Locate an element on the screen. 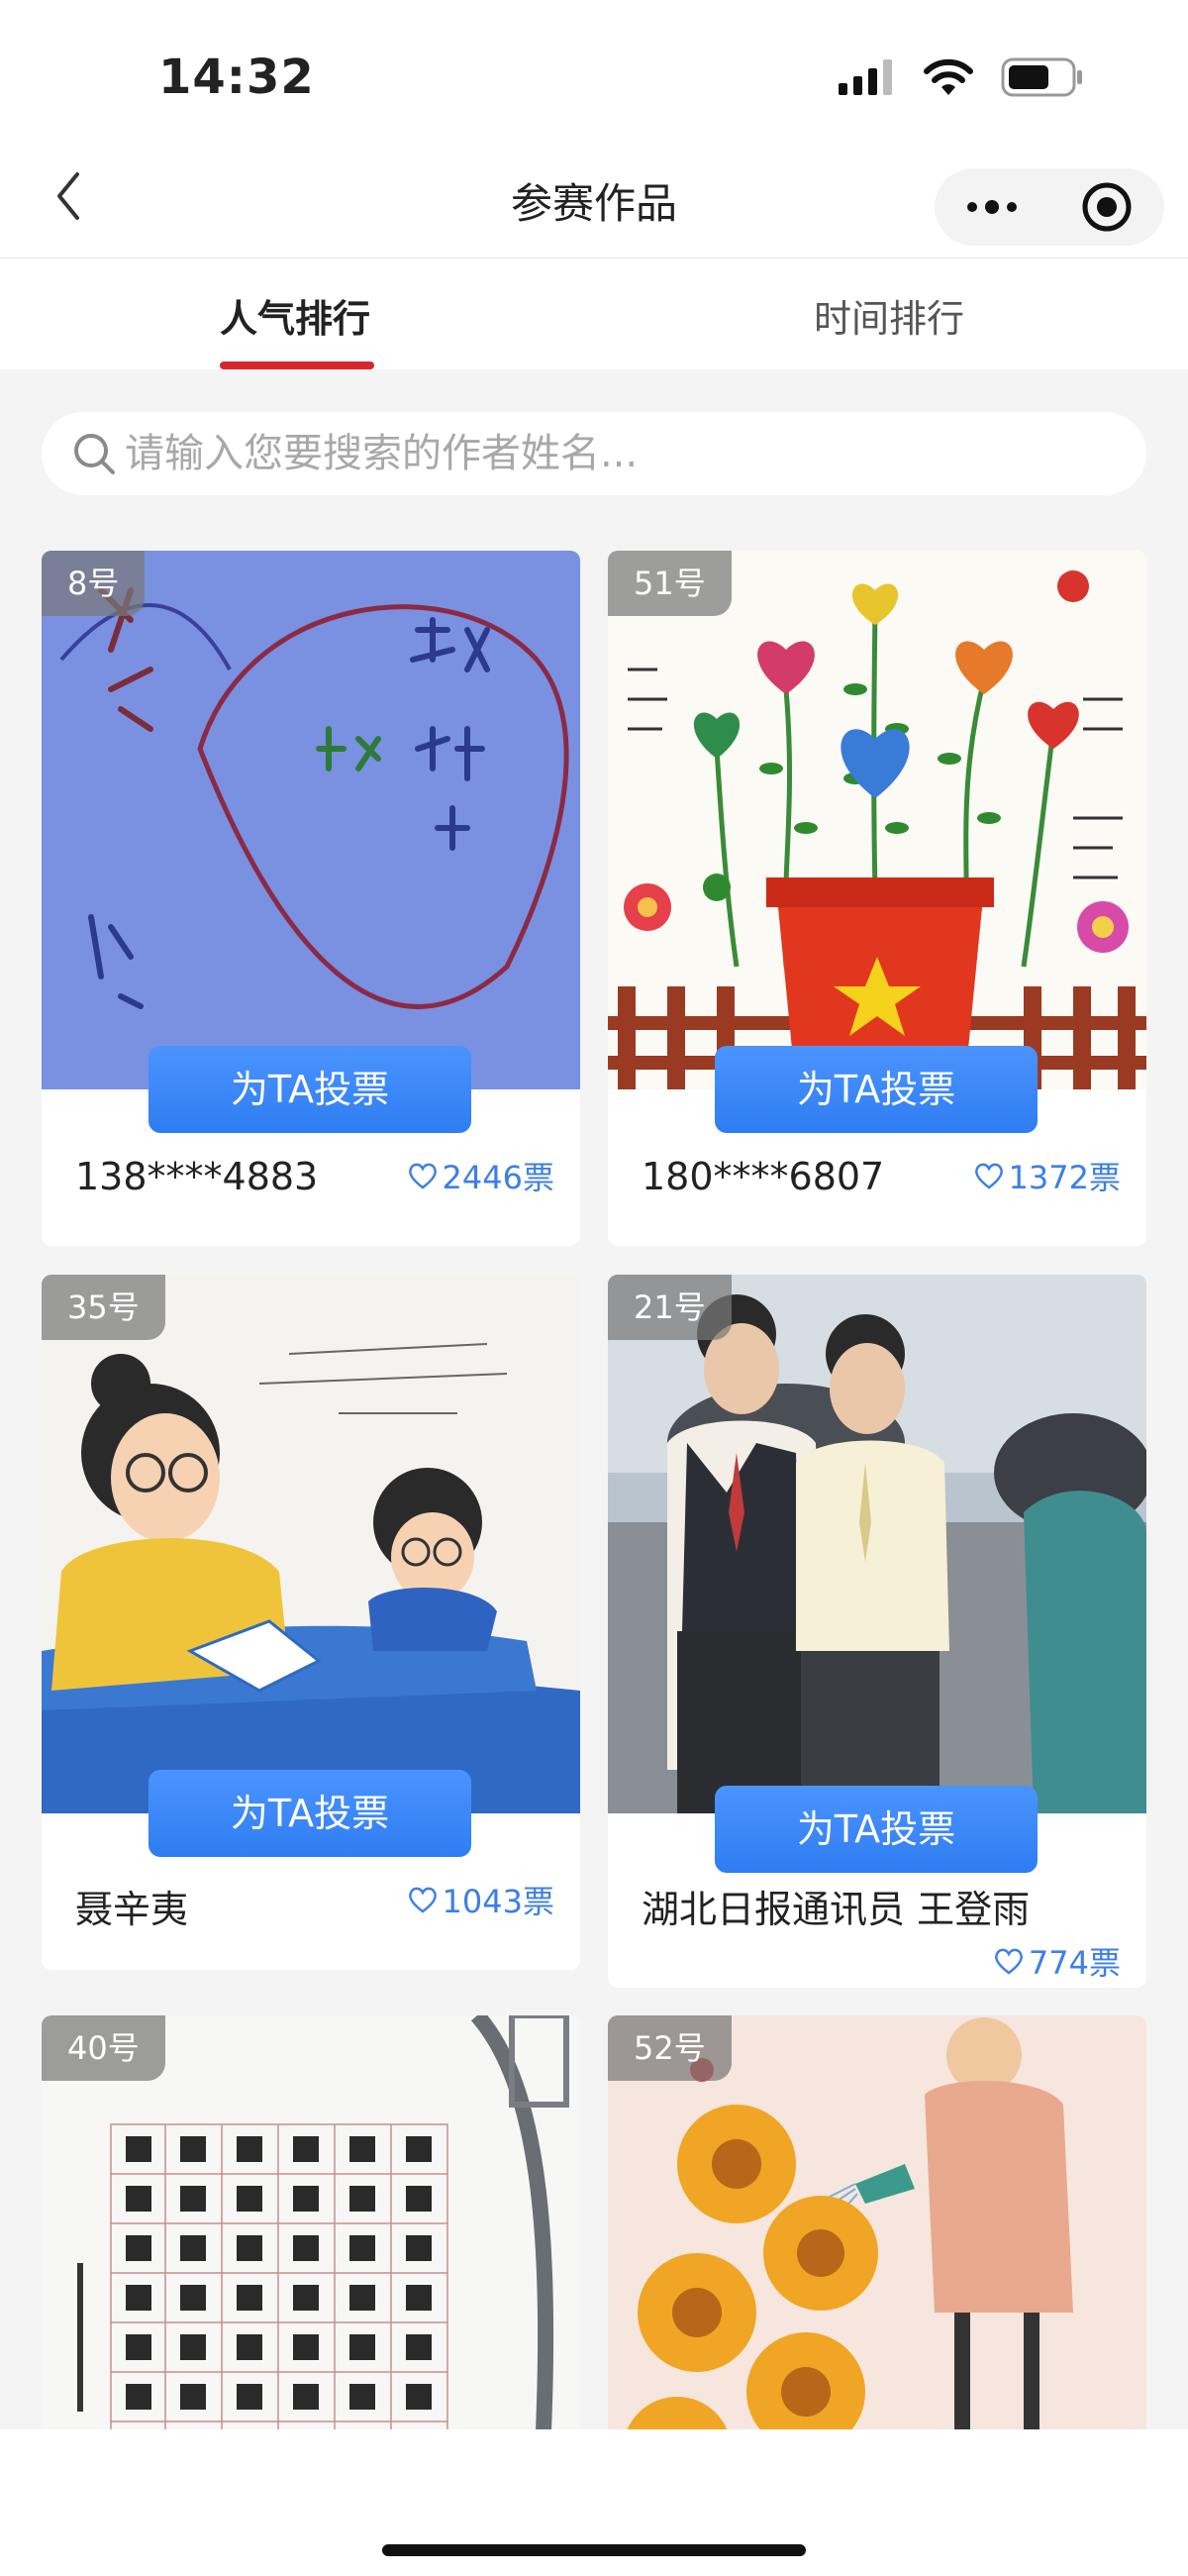 This screenshot has height=2576, width=1188. search-icon is located at coordinates (95, 454).